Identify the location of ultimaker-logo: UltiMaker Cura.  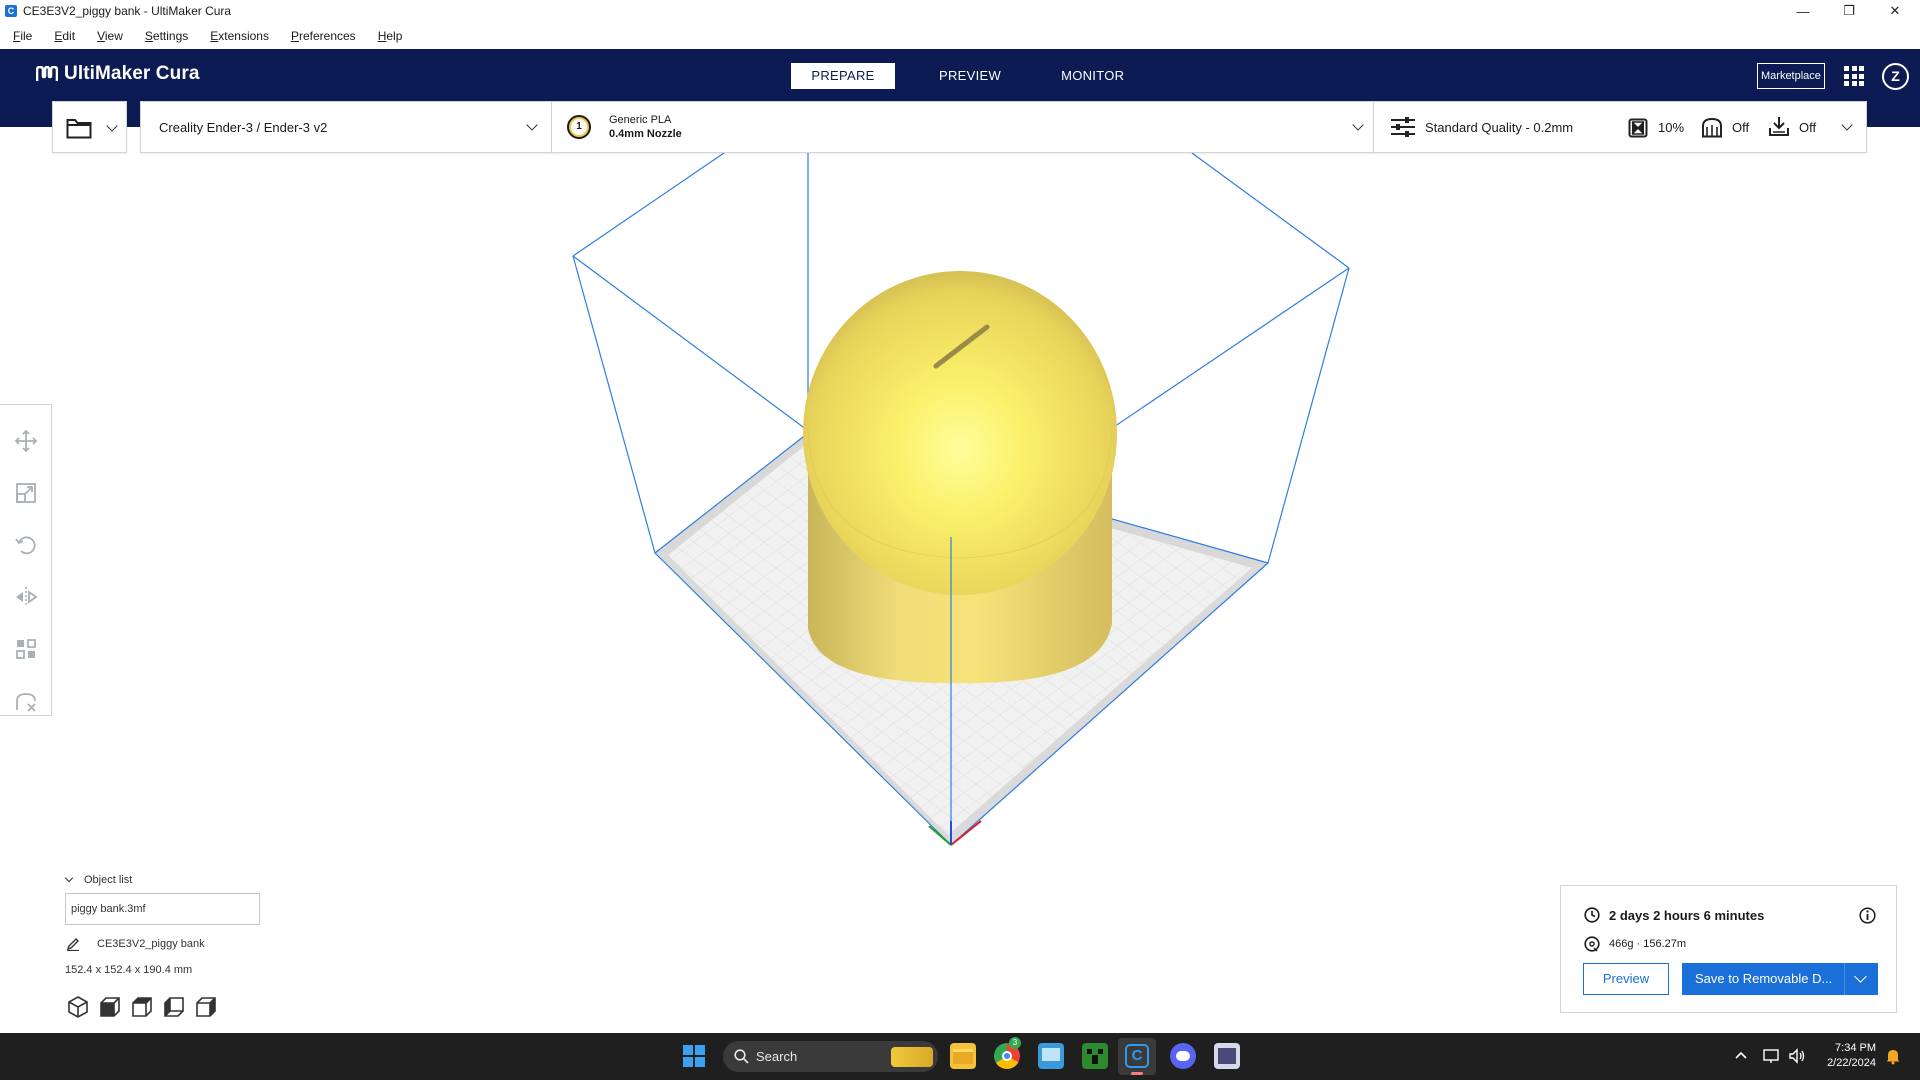
(118, 74).